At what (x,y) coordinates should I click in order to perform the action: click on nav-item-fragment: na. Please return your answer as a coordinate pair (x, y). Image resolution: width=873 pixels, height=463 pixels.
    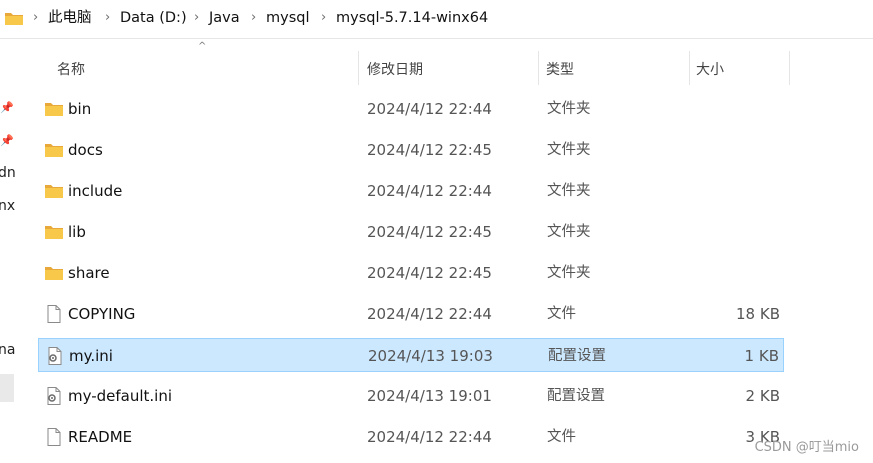
    Looking at the image, I should click on (7, 350).